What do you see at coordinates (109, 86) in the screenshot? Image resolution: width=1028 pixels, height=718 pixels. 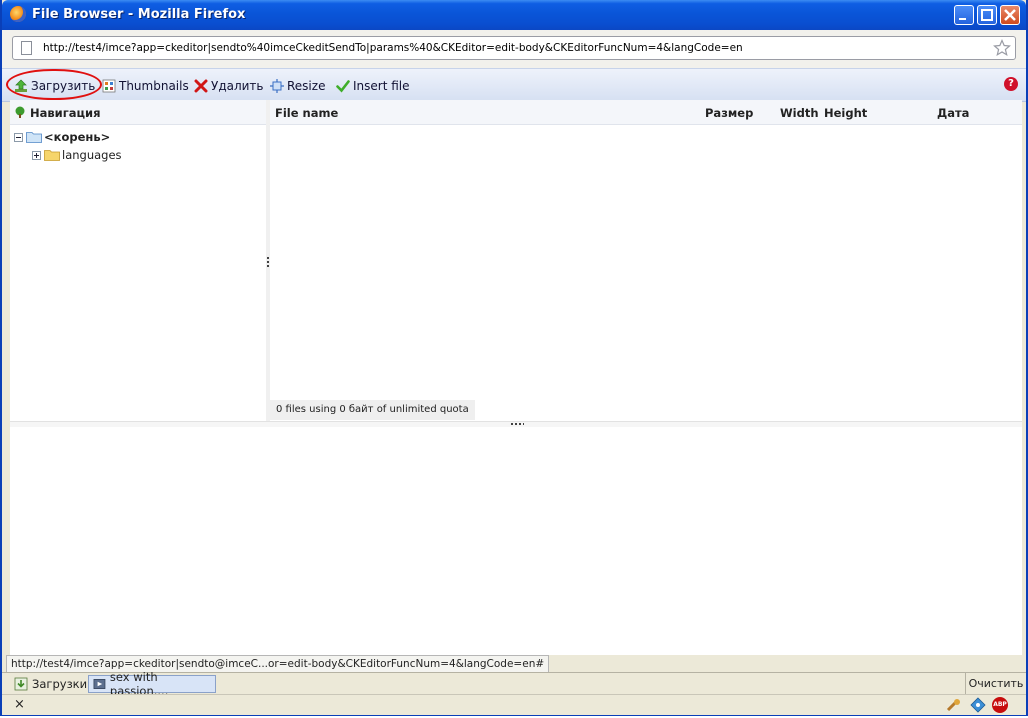 I see `thumbnails-icon` at bounding box center [109, 86].